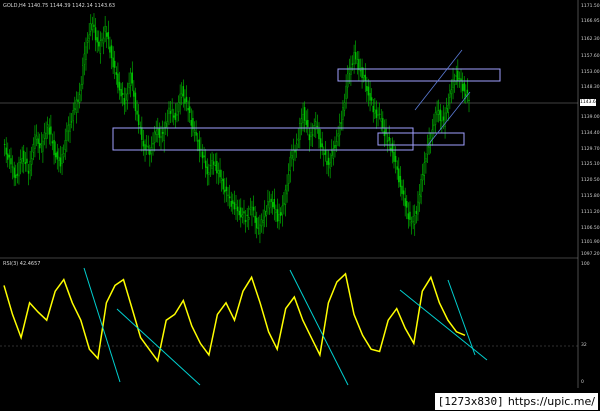  What do you see at coordinates (516, 401) in the screenshot?
I see `upic-watermark: [1273x830] https://upic.me/` at bounding box center [516, 401].